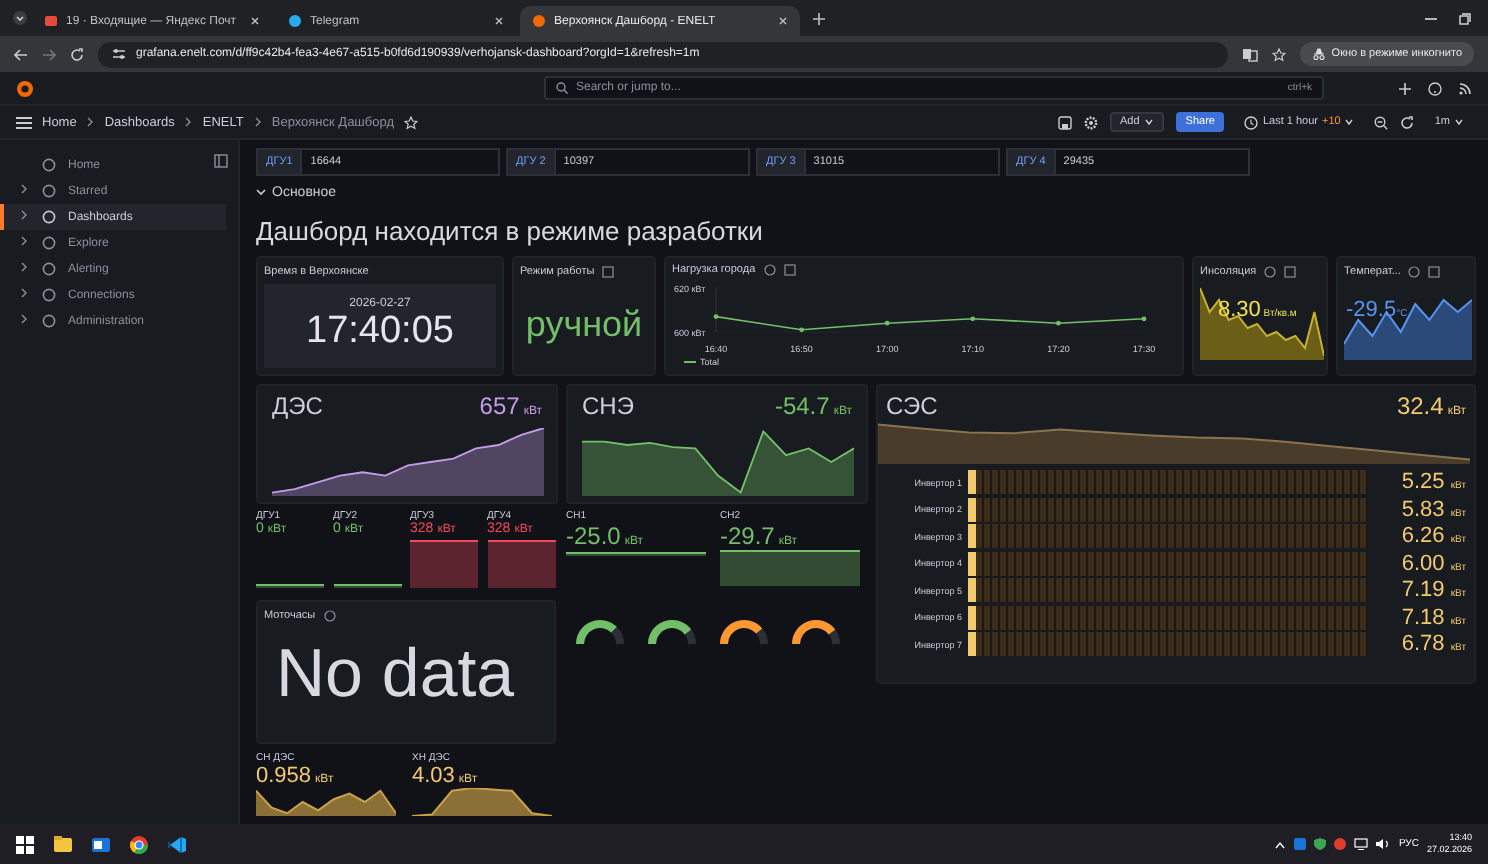  What do you see at coordinates (1465, 18) in the screenshot?
I see `restore-icon` at bounding box center [1465, 18].